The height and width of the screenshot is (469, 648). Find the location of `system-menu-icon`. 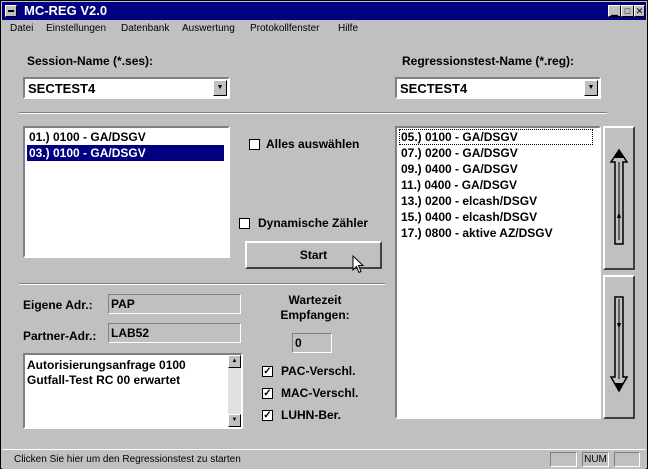

system-menu-icon is located at coordinates (11, 11).